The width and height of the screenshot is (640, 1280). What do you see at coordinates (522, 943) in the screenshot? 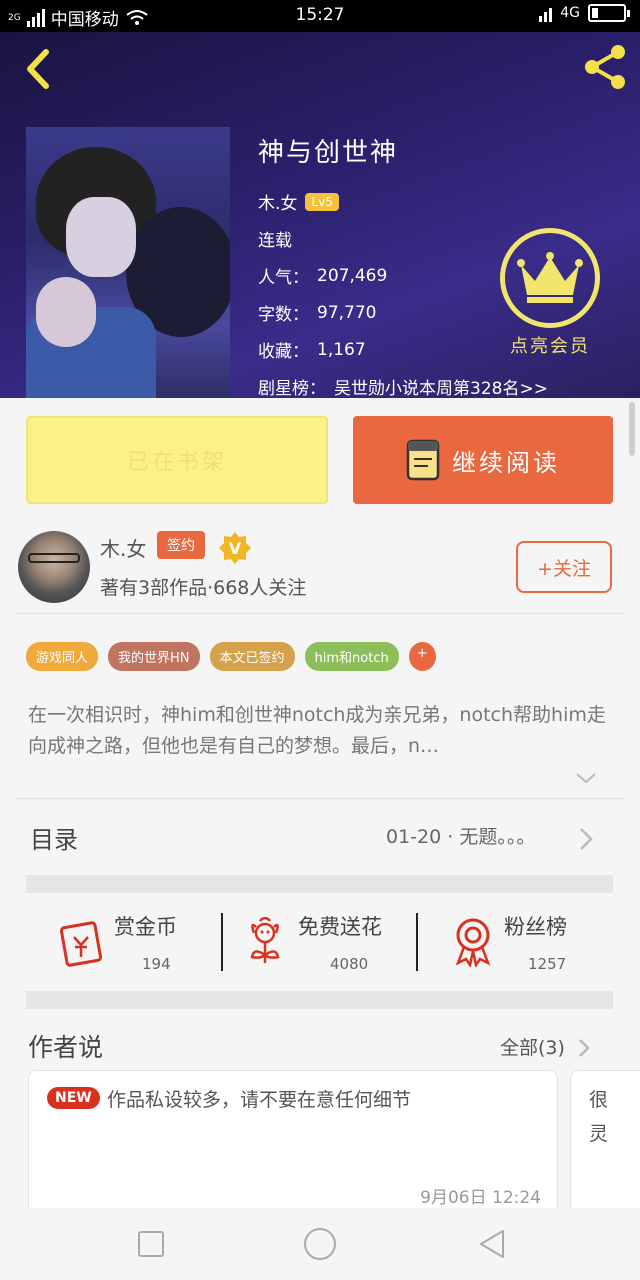
I see `fan-ranking-button: 粉丝榜 1257` at bounding box center [522, 943].